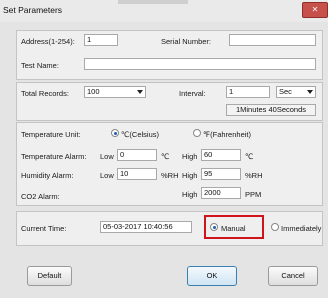 The width and height of the screenshot is (328, 298). Describe the element at coordinates (164, 11) in the screenshot. I see `title-bar: Set Parameters ✕` at that location.